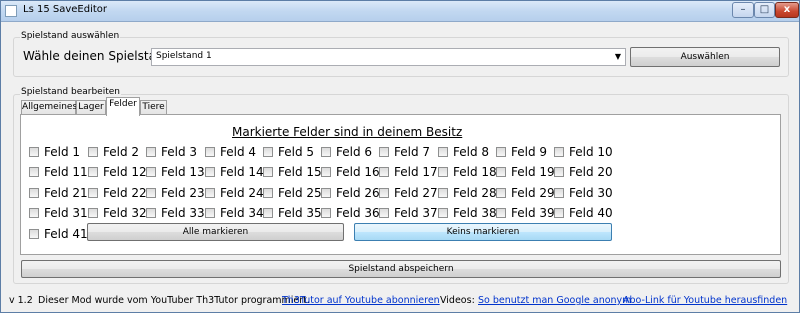 This screenshot has height=313, width=800. I want to click on field-checkbox: Feld 25, so click(292, 193).